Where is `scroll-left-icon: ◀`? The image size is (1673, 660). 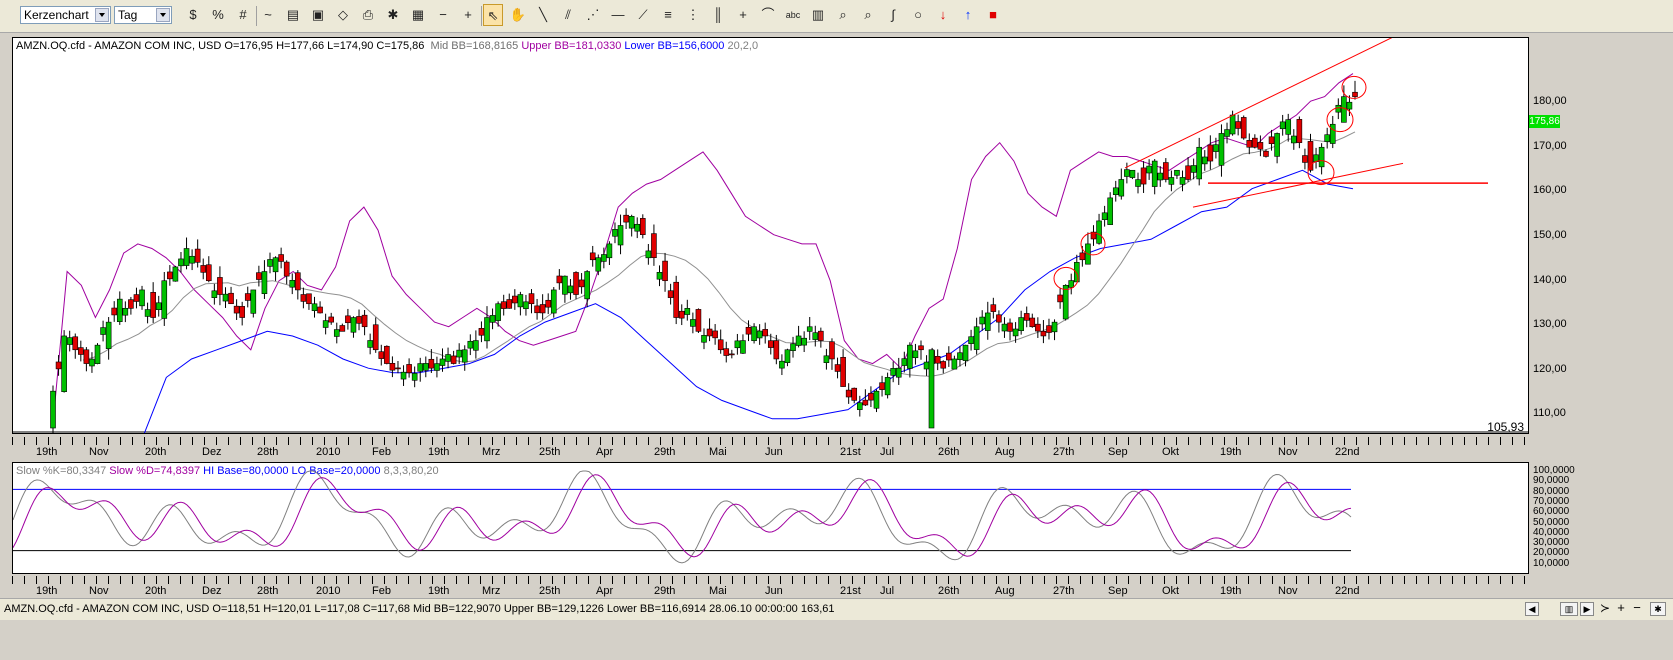 scroll-left-icon: ◀ is located at coordinates (1532, 609).